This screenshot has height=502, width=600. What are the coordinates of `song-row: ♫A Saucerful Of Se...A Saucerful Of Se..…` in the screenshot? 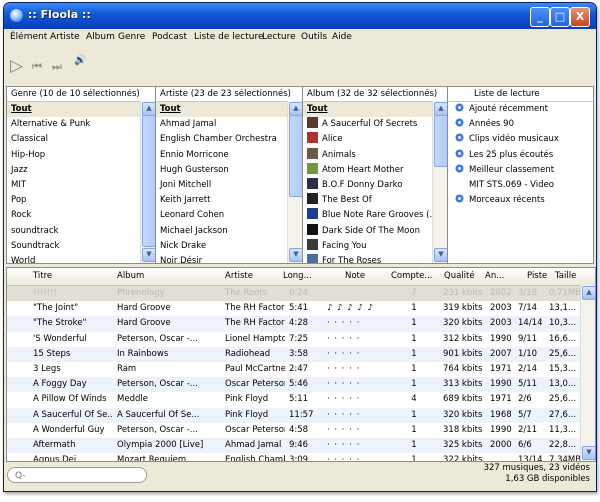 It's located at (294, 415).